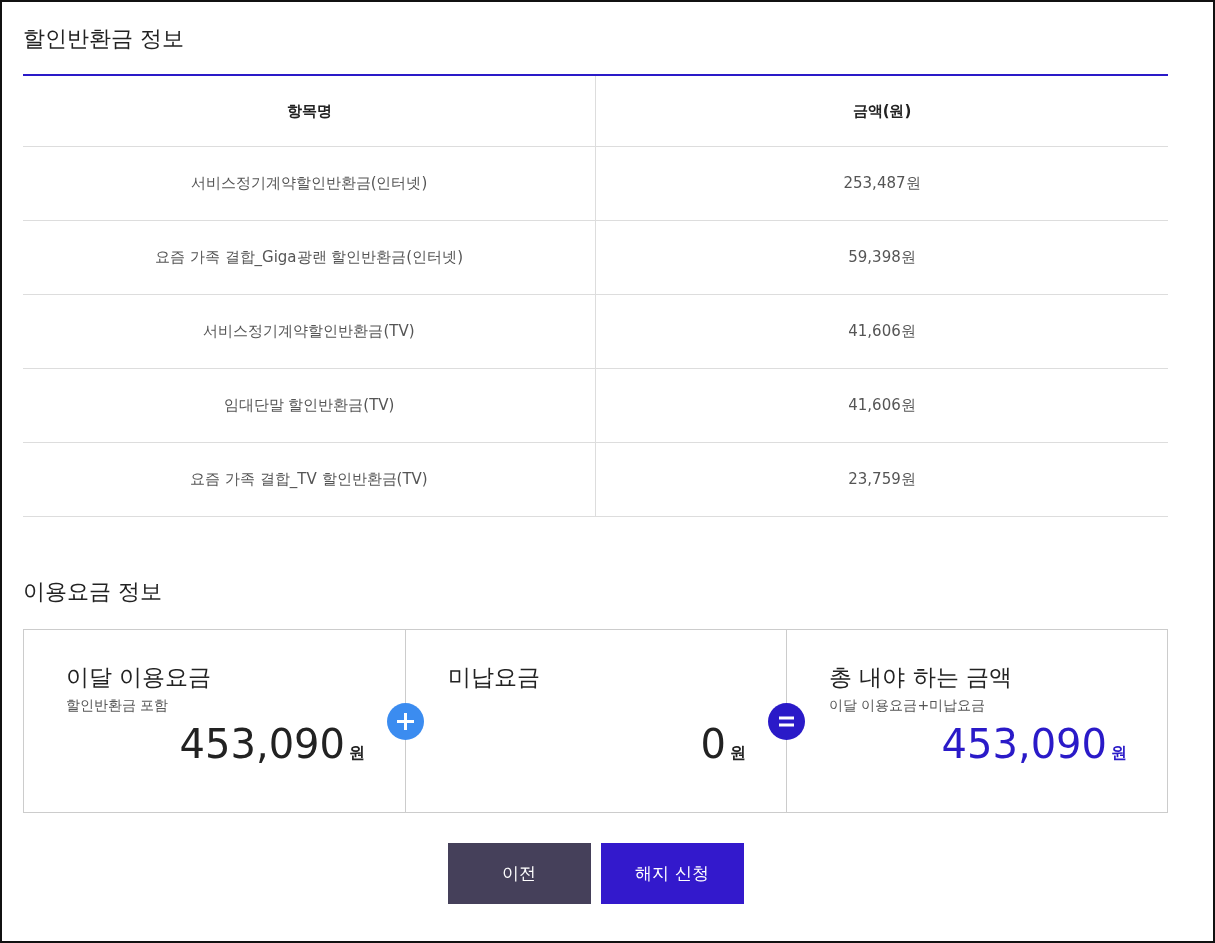 The width and height of the screenshot is (1215, 943). Describe the element at coordinates (309, 257) in the screenshot. I see `table-cell: 요즘 가족 결합_Giga광랜 할인반환금(인터넷)` at that location.